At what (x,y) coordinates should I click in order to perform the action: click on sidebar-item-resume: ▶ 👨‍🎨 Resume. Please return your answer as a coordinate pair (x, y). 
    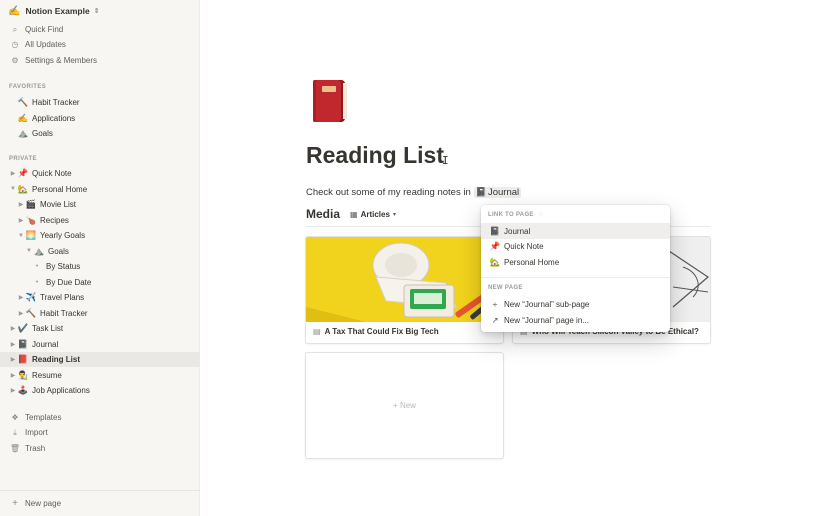
    Looking at the image, I should click on (100, 375).